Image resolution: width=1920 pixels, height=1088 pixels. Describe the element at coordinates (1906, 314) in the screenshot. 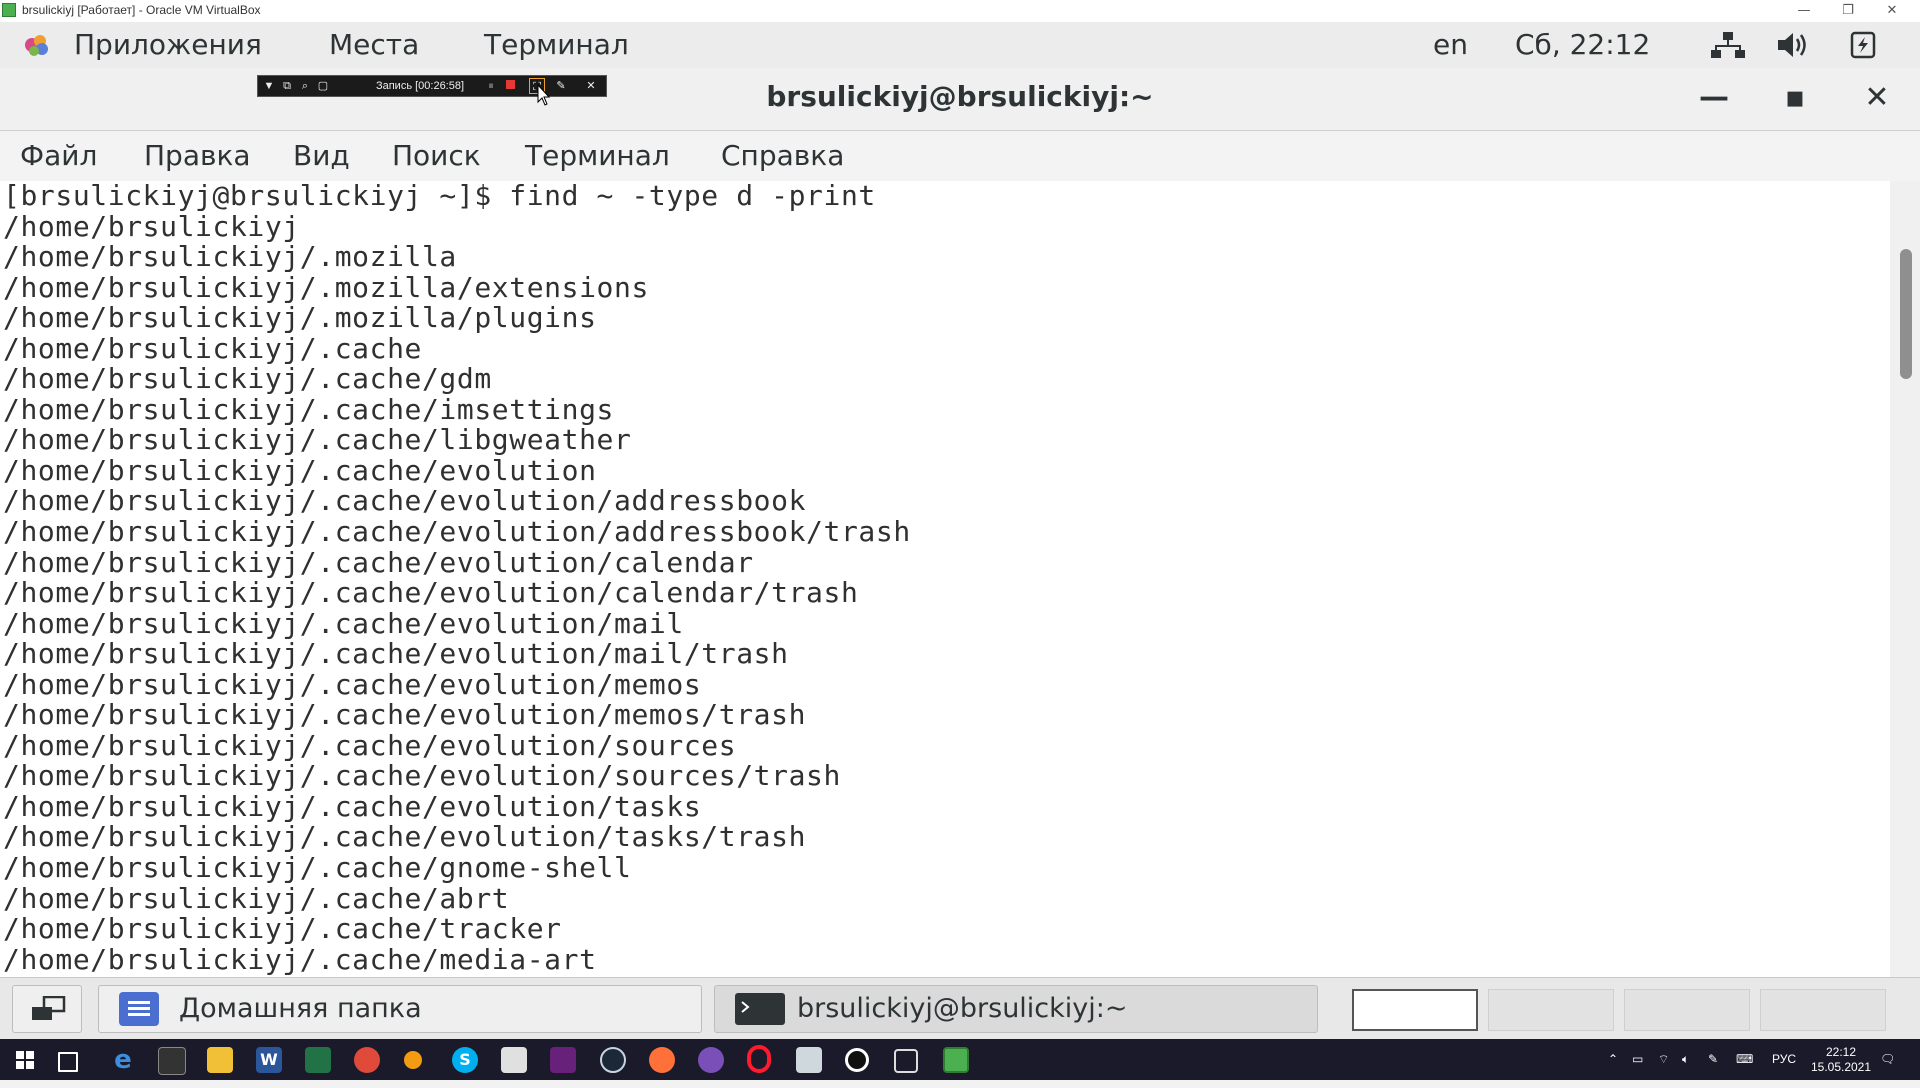

I see `terminal-scrollbar-thumb` at that location.